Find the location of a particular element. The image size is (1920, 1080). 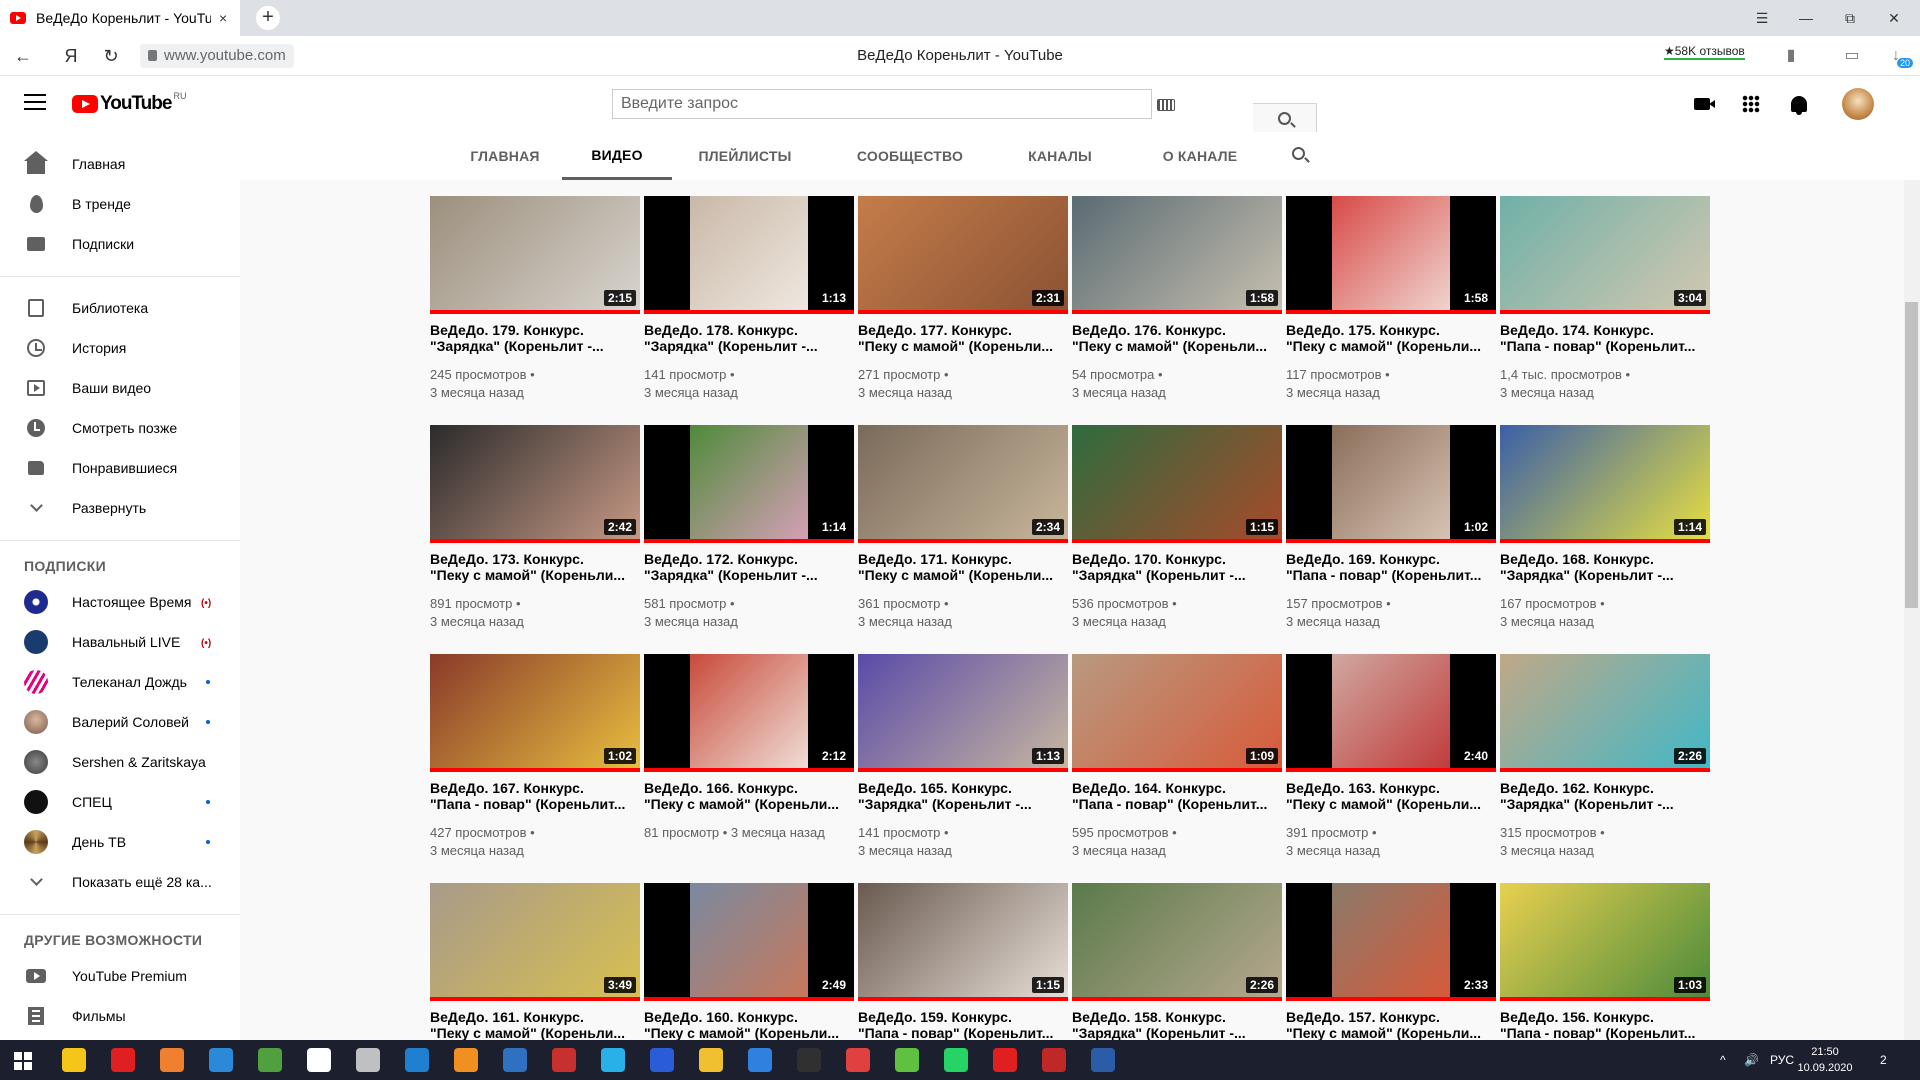

sidebar-item-library: Библиотека is located at coordinates (120, 308).